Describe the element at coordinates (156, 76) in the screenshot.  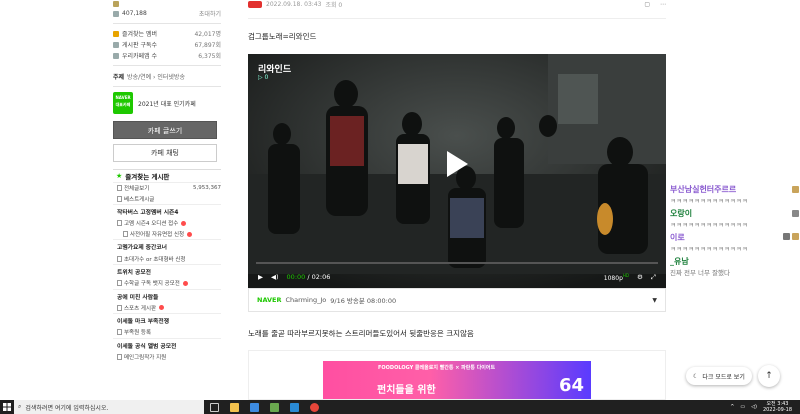
I see `topic-value: 방송/연예 › 인터넷방송` at that location.